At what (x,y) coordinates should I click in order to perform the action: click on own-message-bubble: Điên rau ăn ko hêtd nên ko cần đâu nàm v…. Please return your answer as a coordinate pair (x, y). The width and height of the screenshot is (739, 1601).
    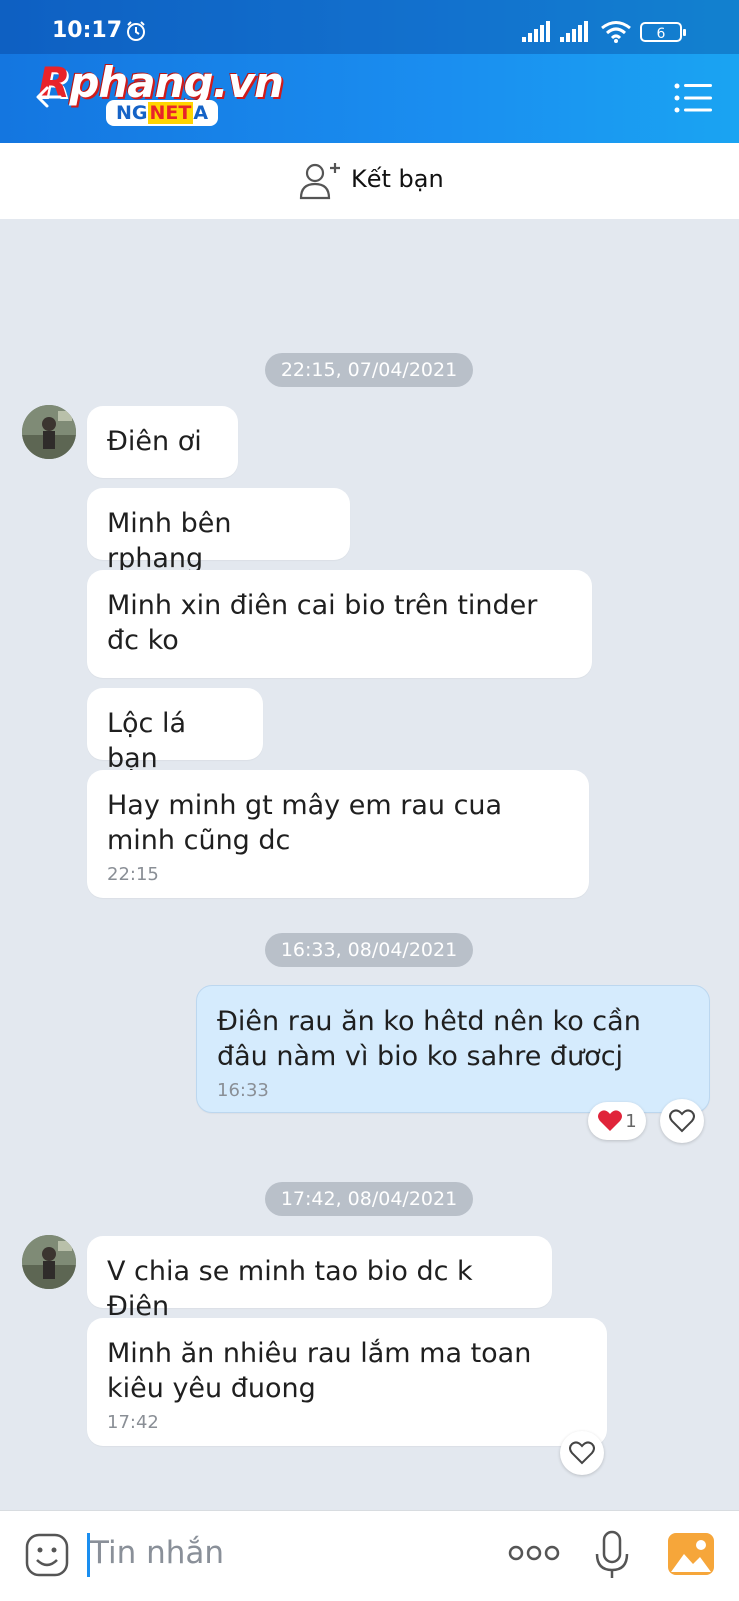
    Looking at the image, I should click on (453, 1049).